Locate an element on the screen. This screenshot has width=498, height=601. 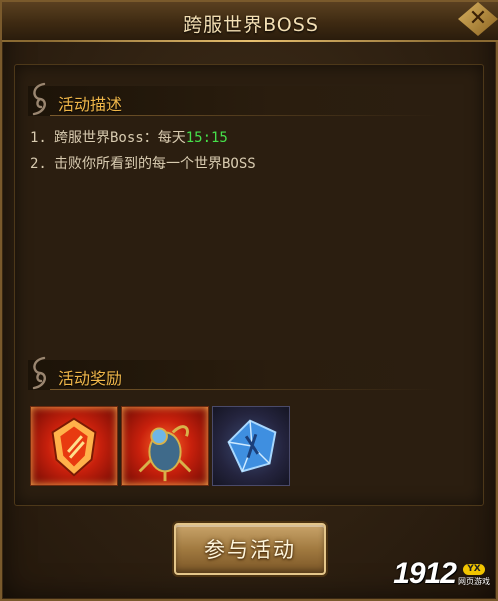
watermark-text: 1912 is located at coordinates (425, 573).